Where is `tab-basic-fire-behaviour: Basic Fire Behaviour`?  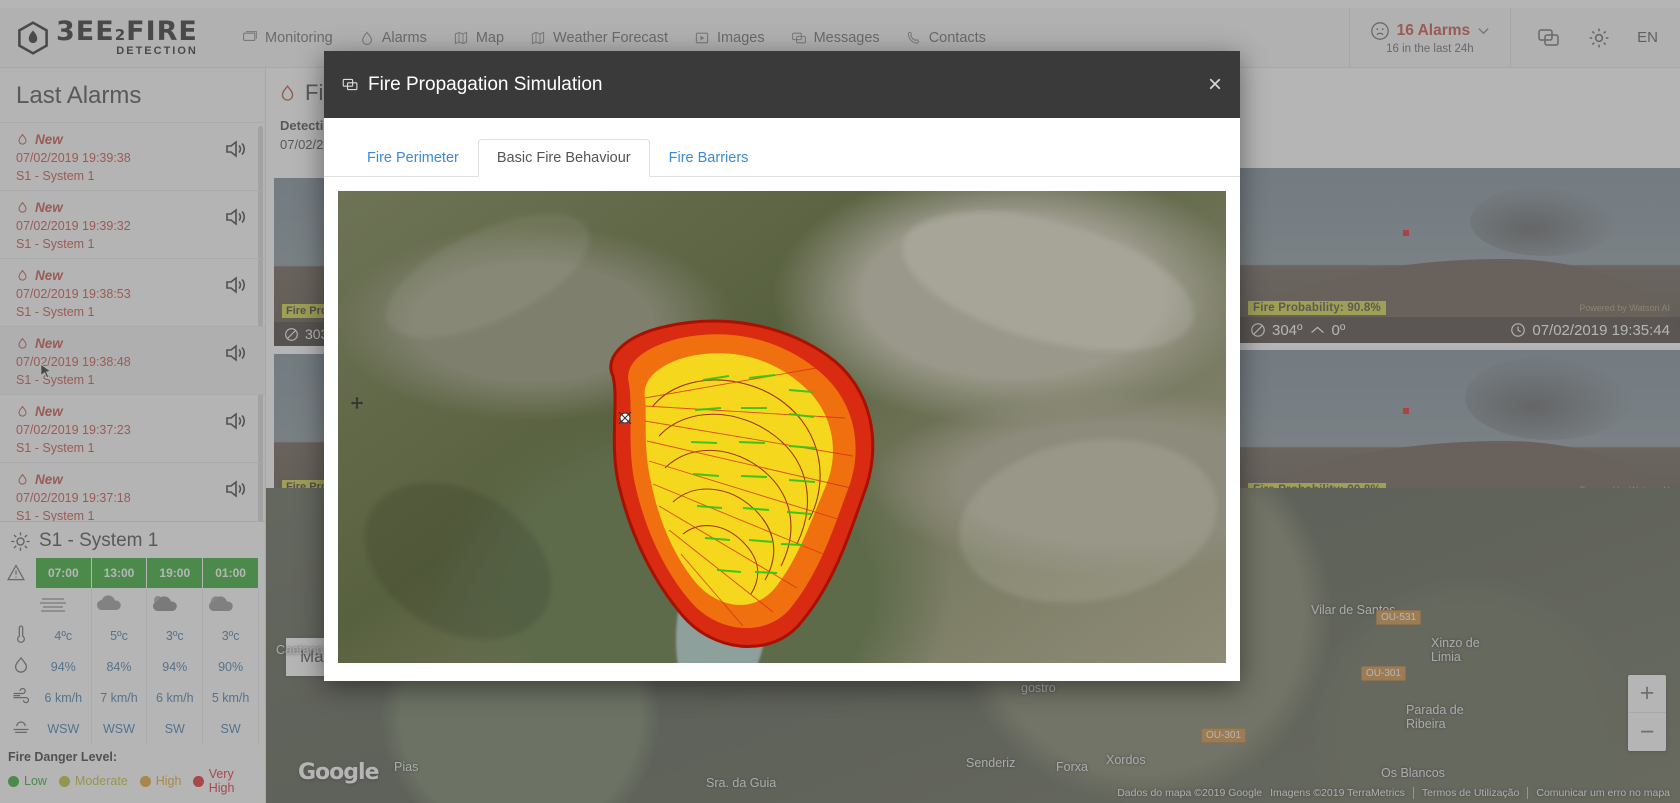
tab-basic-fire-behaviour: Basic Fire Behaviour is located at coordinates (563, 158).